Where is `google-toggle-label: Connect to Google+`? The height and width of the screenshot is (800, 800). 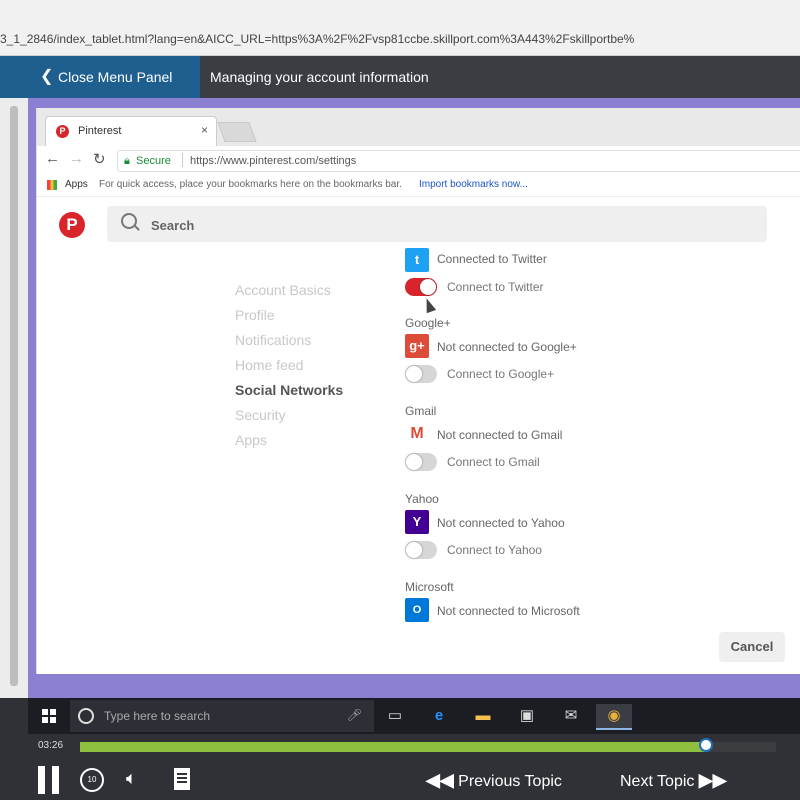 google-toggle-label: Connect to Google+ is located at coordinates (501, 374).